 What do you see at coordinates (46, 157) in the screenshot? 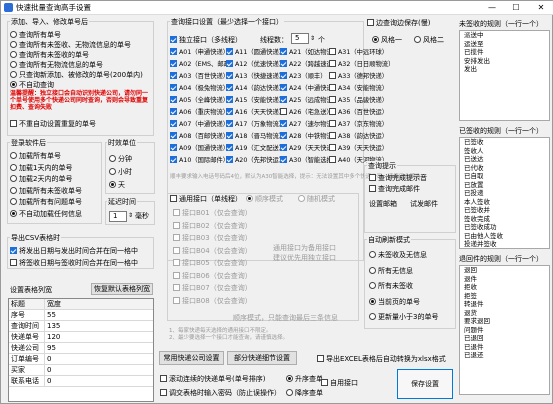
I see `radio-option: 加载所有单号` at bounding box center [46, 157].